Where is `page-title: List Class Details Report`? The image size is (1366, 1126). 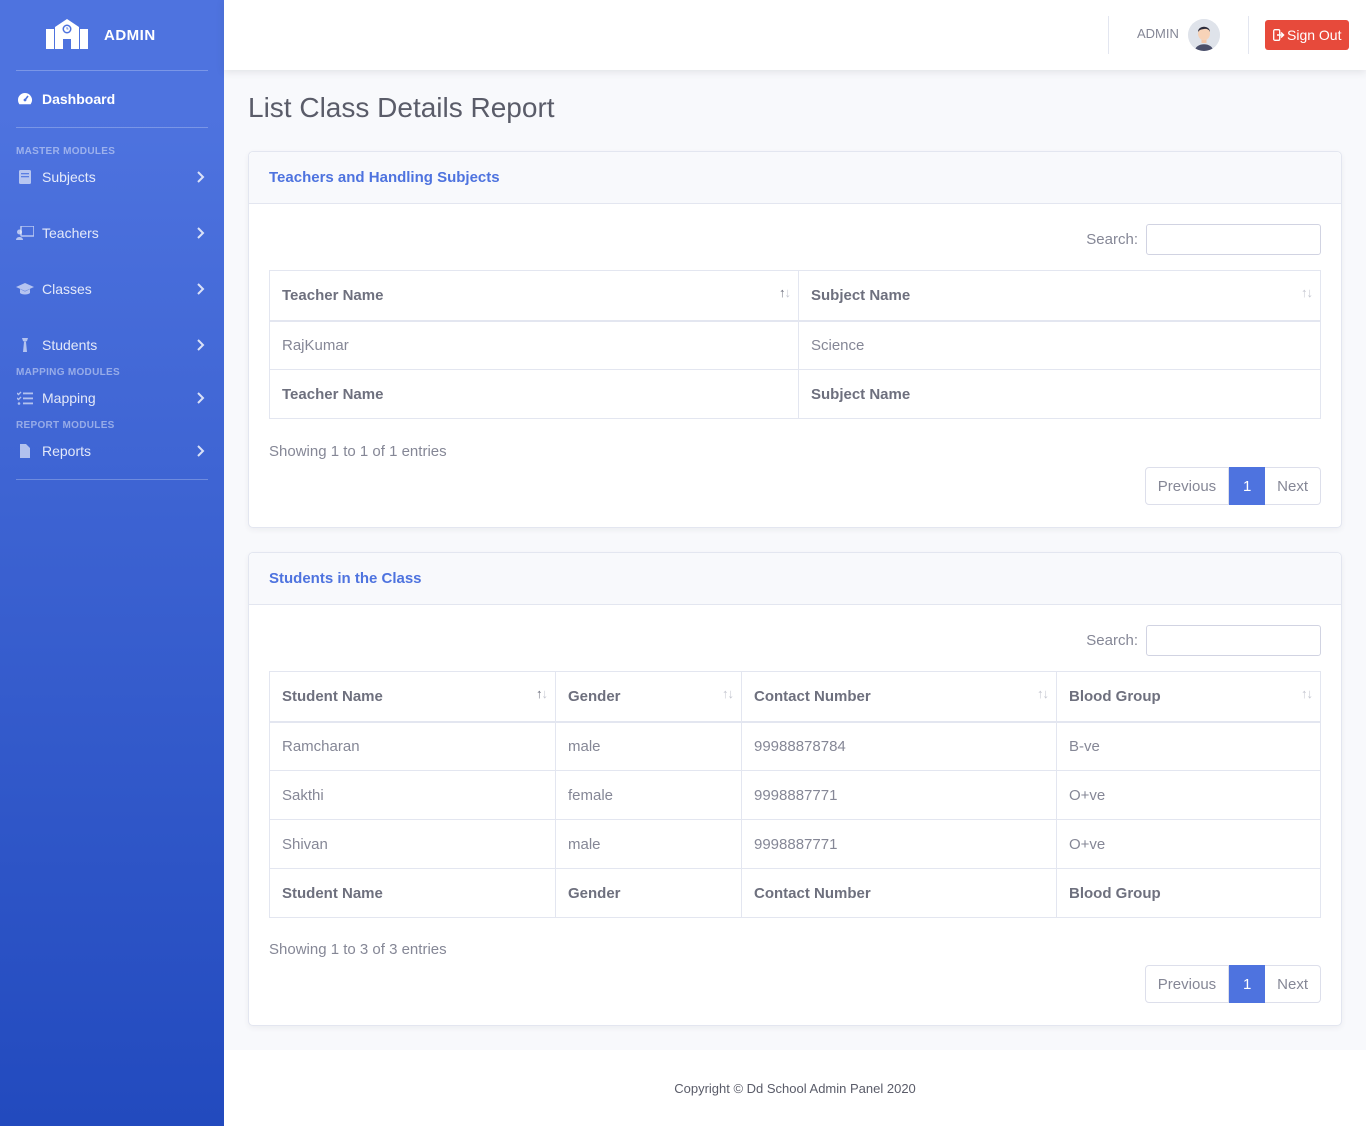 page-title: List Class Details Report is located at coordinates (401, 107).